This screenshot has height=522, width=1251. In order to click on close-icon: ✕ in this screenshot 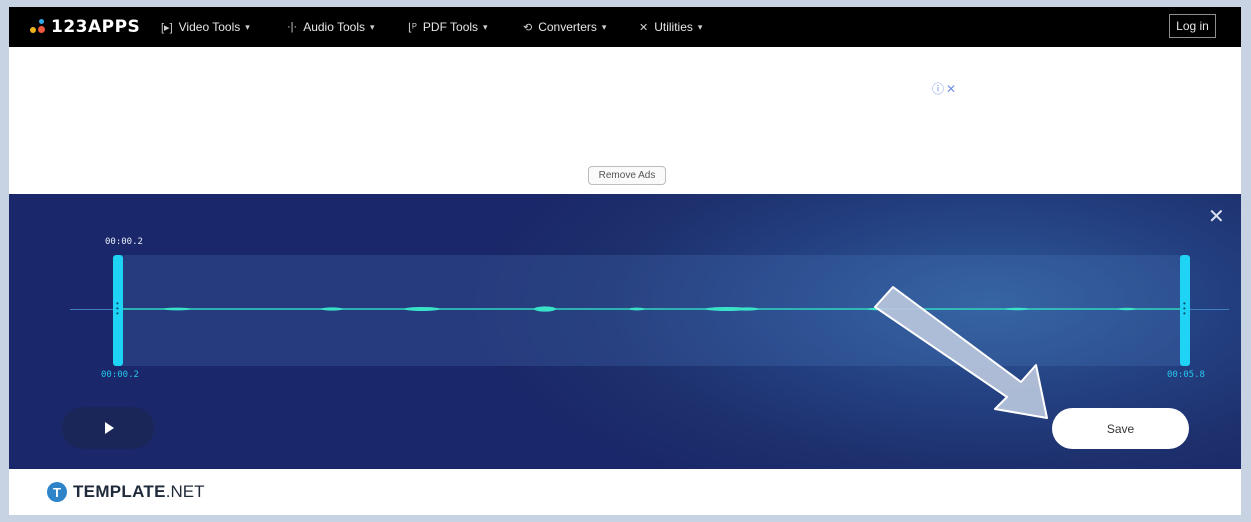, I will do `click(1216, 216)`.